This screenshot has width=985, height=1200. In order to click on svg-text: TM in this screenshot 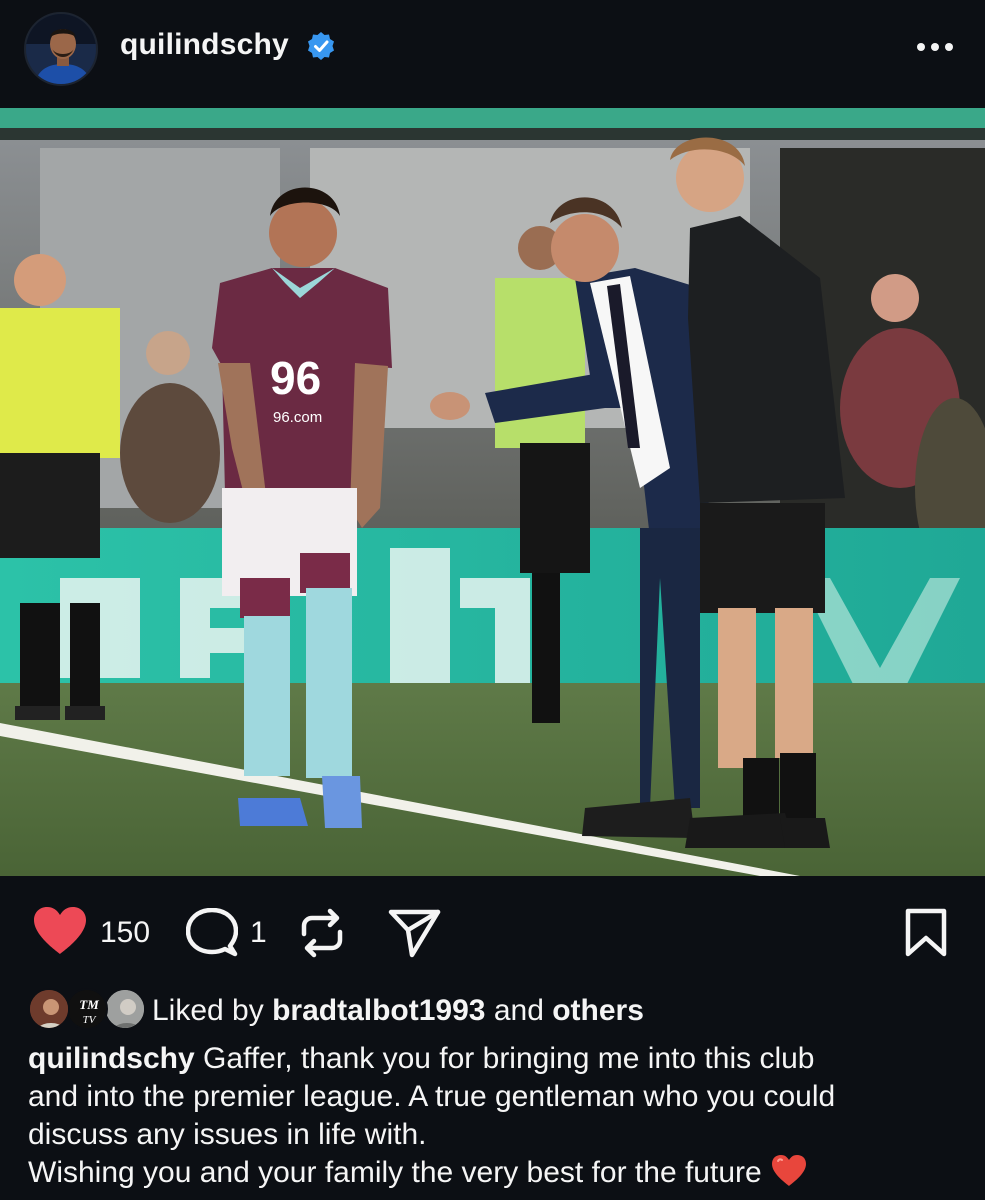, I will do `click(89, 1004)`.